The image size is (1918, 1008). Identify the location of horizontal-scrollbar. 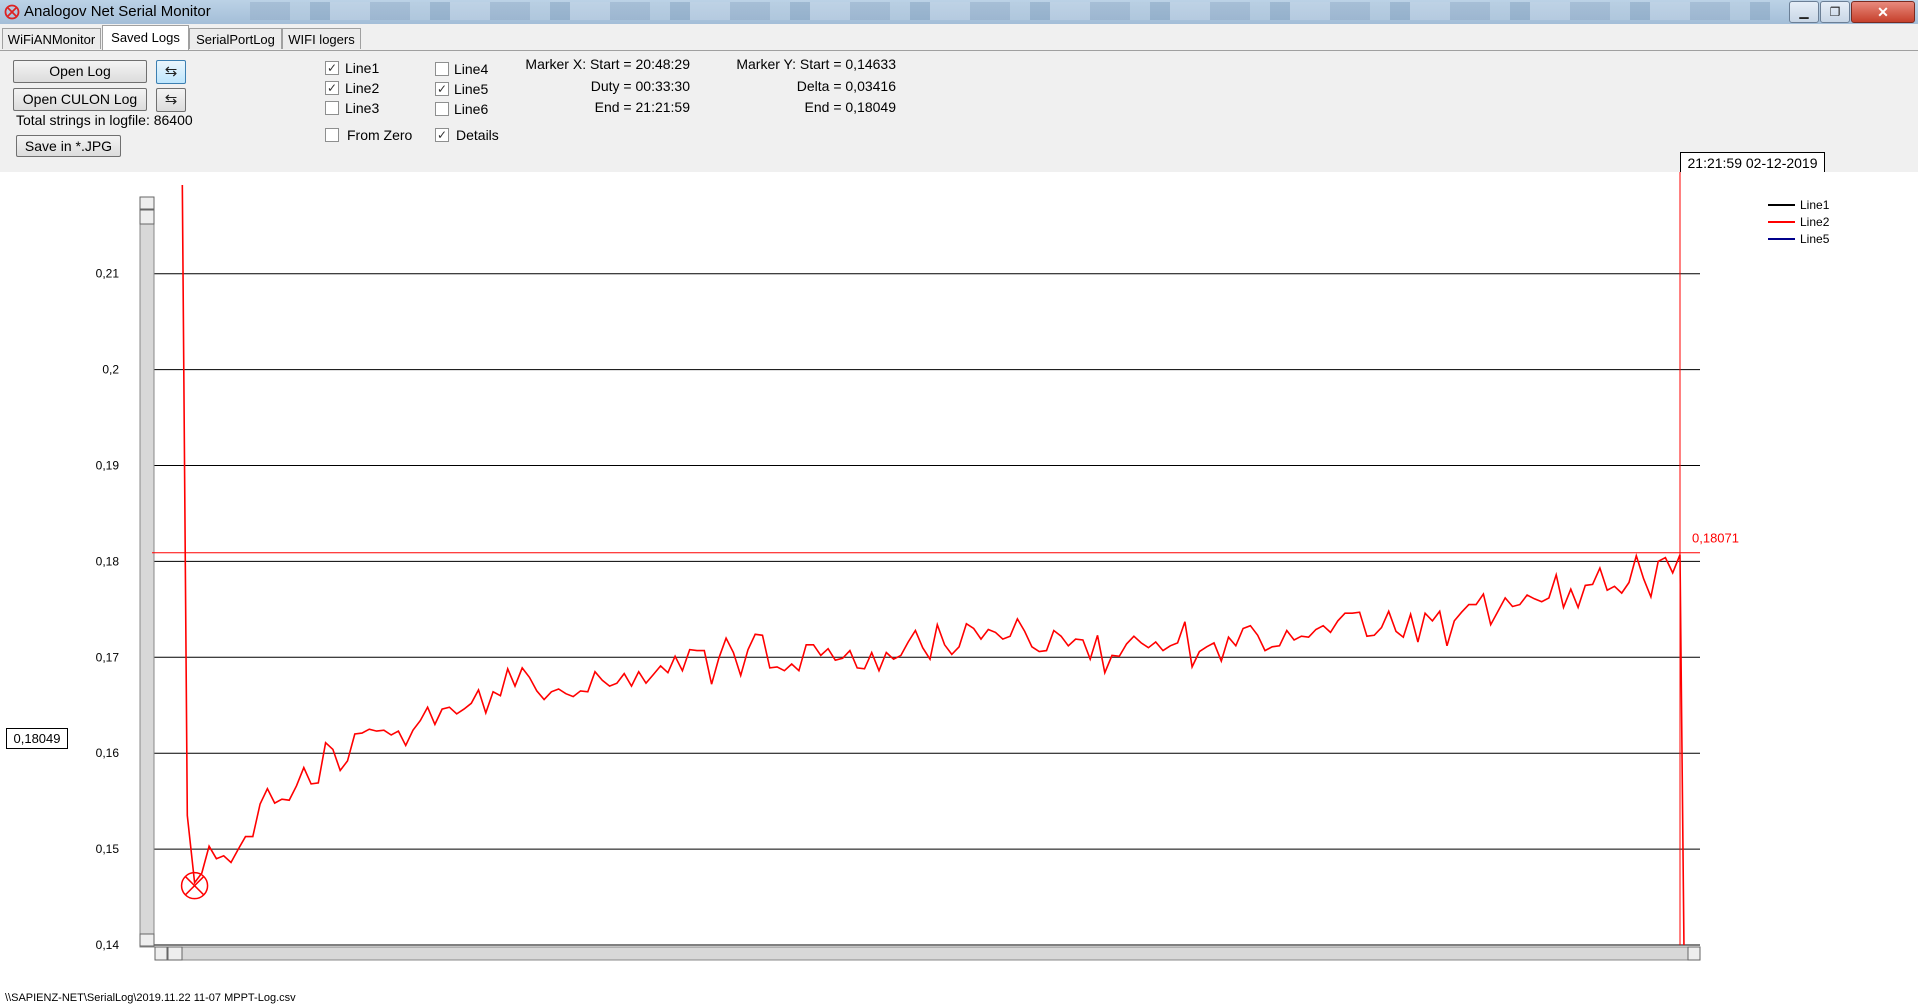
(927, 953).